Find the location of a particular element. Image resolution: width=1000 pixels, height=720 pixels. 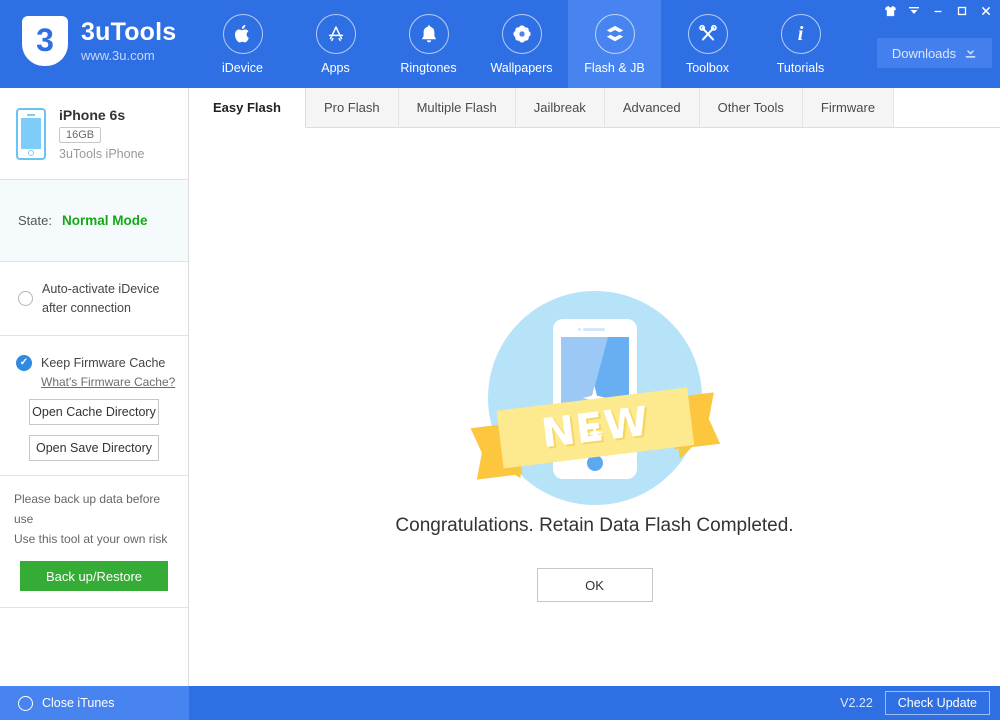

logo-shield-icon is located at coordinates (45, 41).